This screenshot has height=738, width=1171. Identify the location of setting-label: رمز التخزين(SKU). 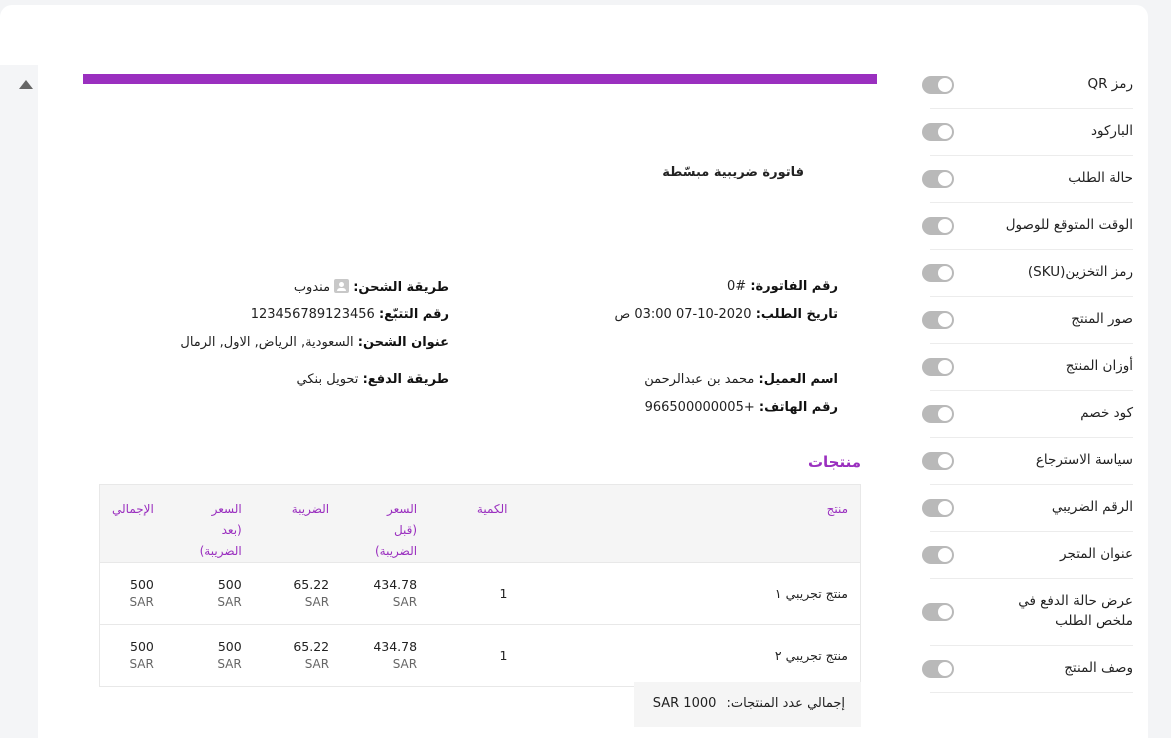
(1080, 272).